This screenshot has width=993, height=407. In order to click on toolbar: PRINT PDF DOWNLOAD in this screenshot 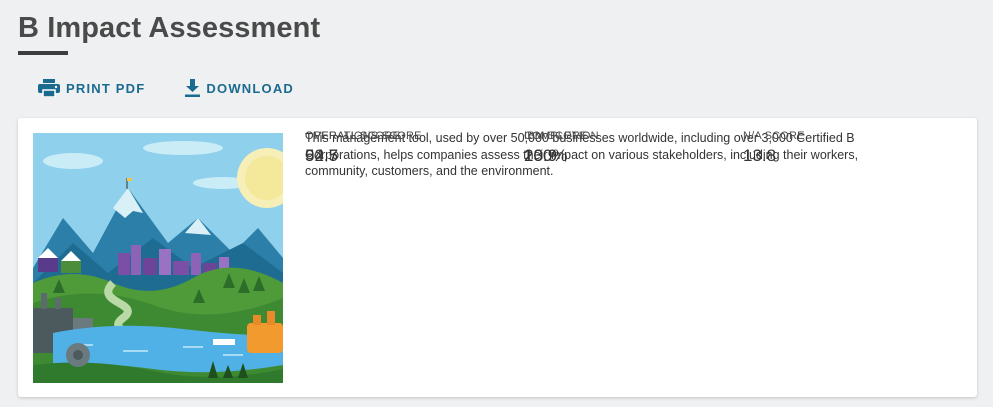, I will do `click(166, 88)`.